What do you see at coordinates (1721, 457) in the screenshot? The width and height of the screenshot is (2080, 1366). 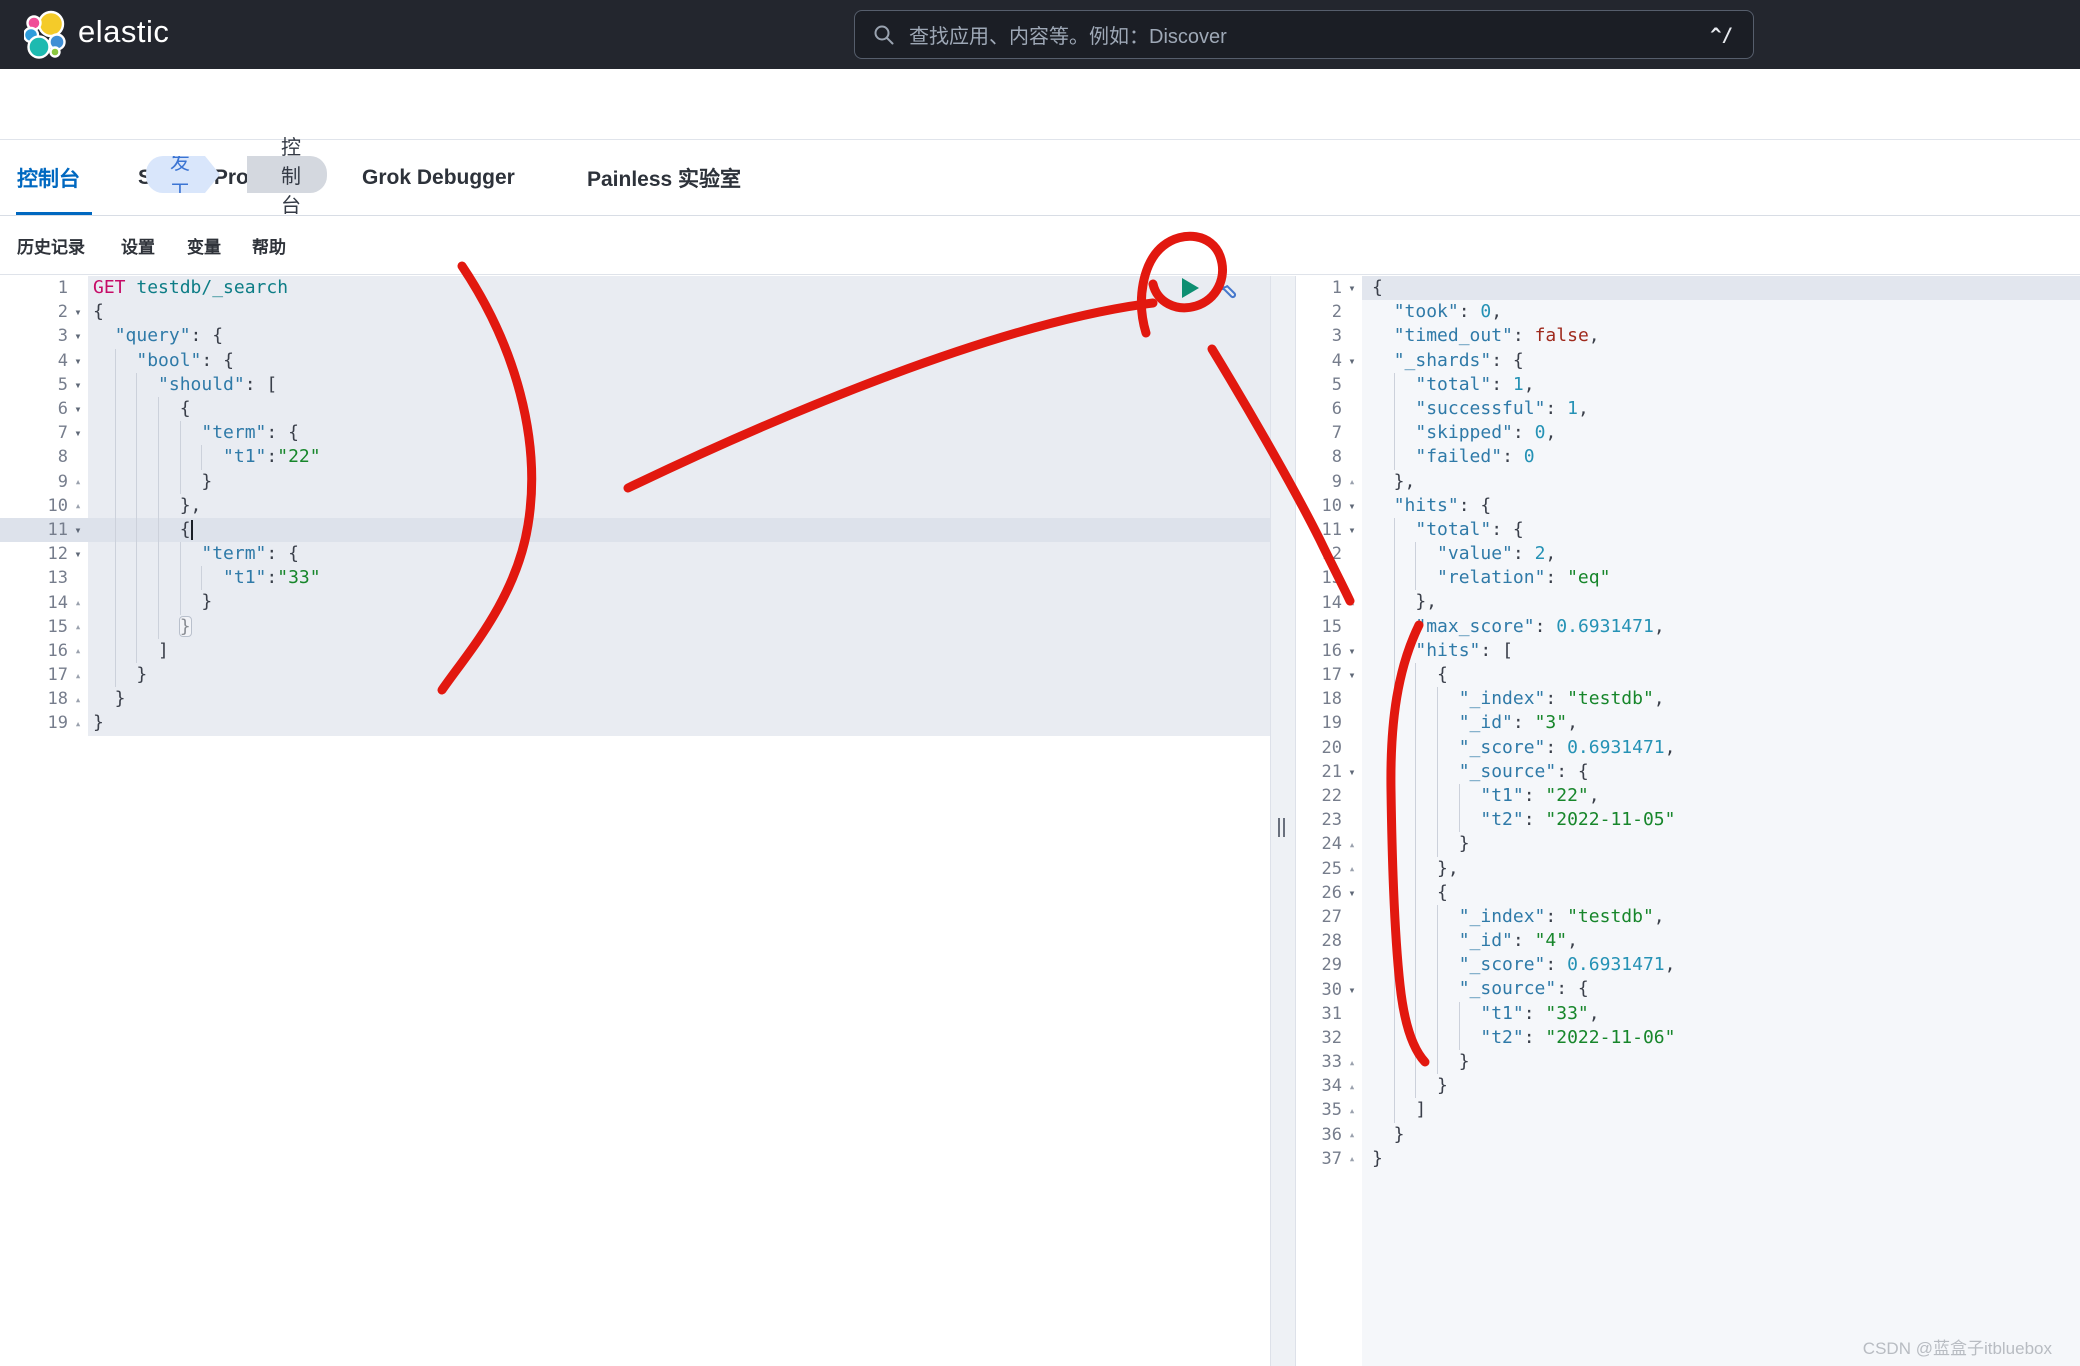 I see `code-line: "failed": 0` at bounding box center [1721, 457].